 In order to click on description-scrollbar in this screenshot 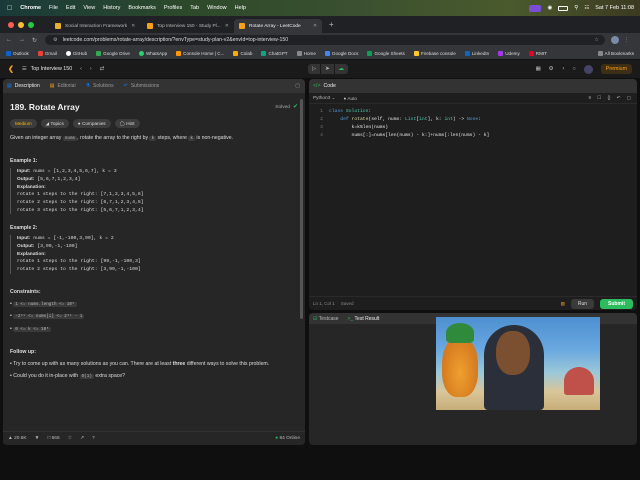, I will do `click(301, 209)`.